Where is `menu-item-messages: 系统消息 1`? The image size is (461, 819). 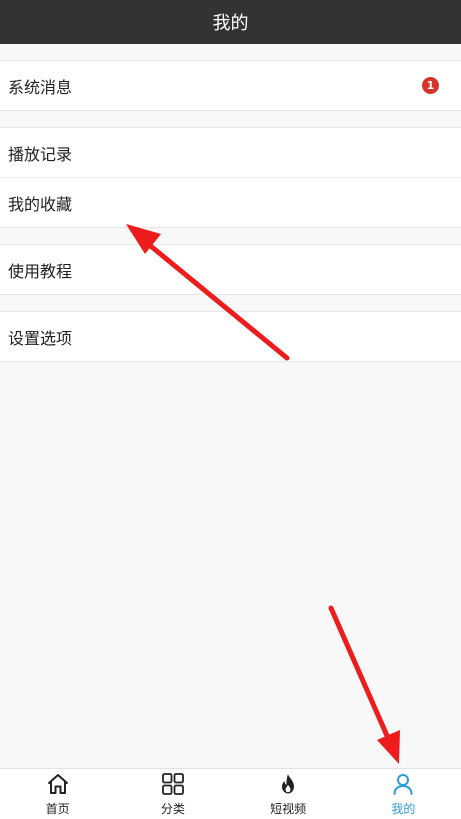 menu-item-messages: 系统消息 1 is located at coordinates (230, 85).